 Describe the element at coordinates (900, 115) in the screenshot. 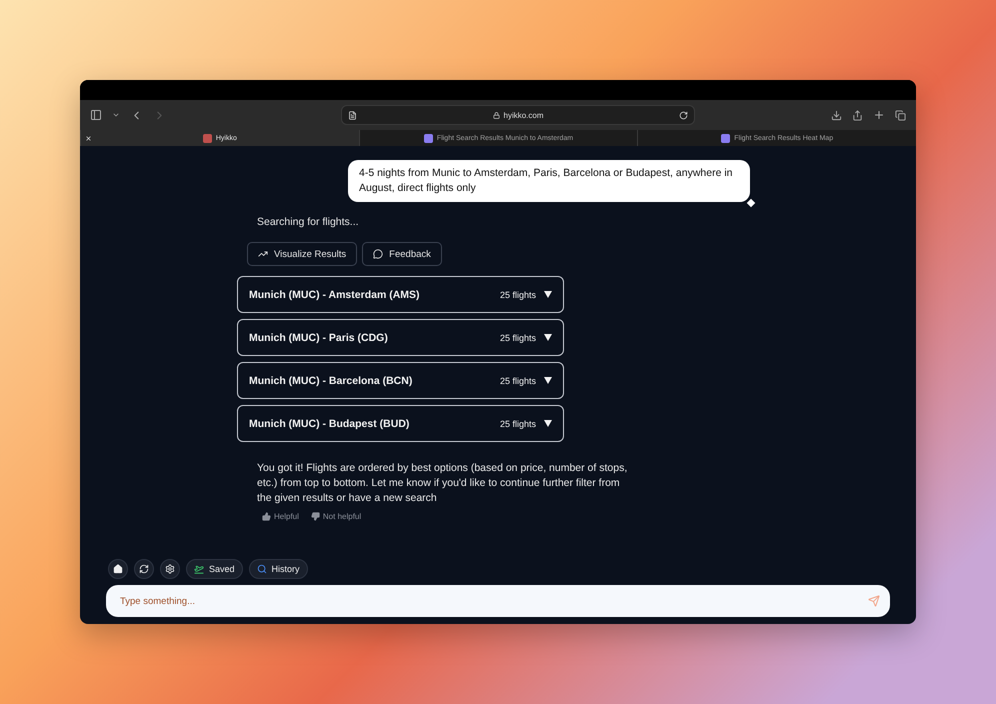

I see `tabs-overview-icon` at that location.